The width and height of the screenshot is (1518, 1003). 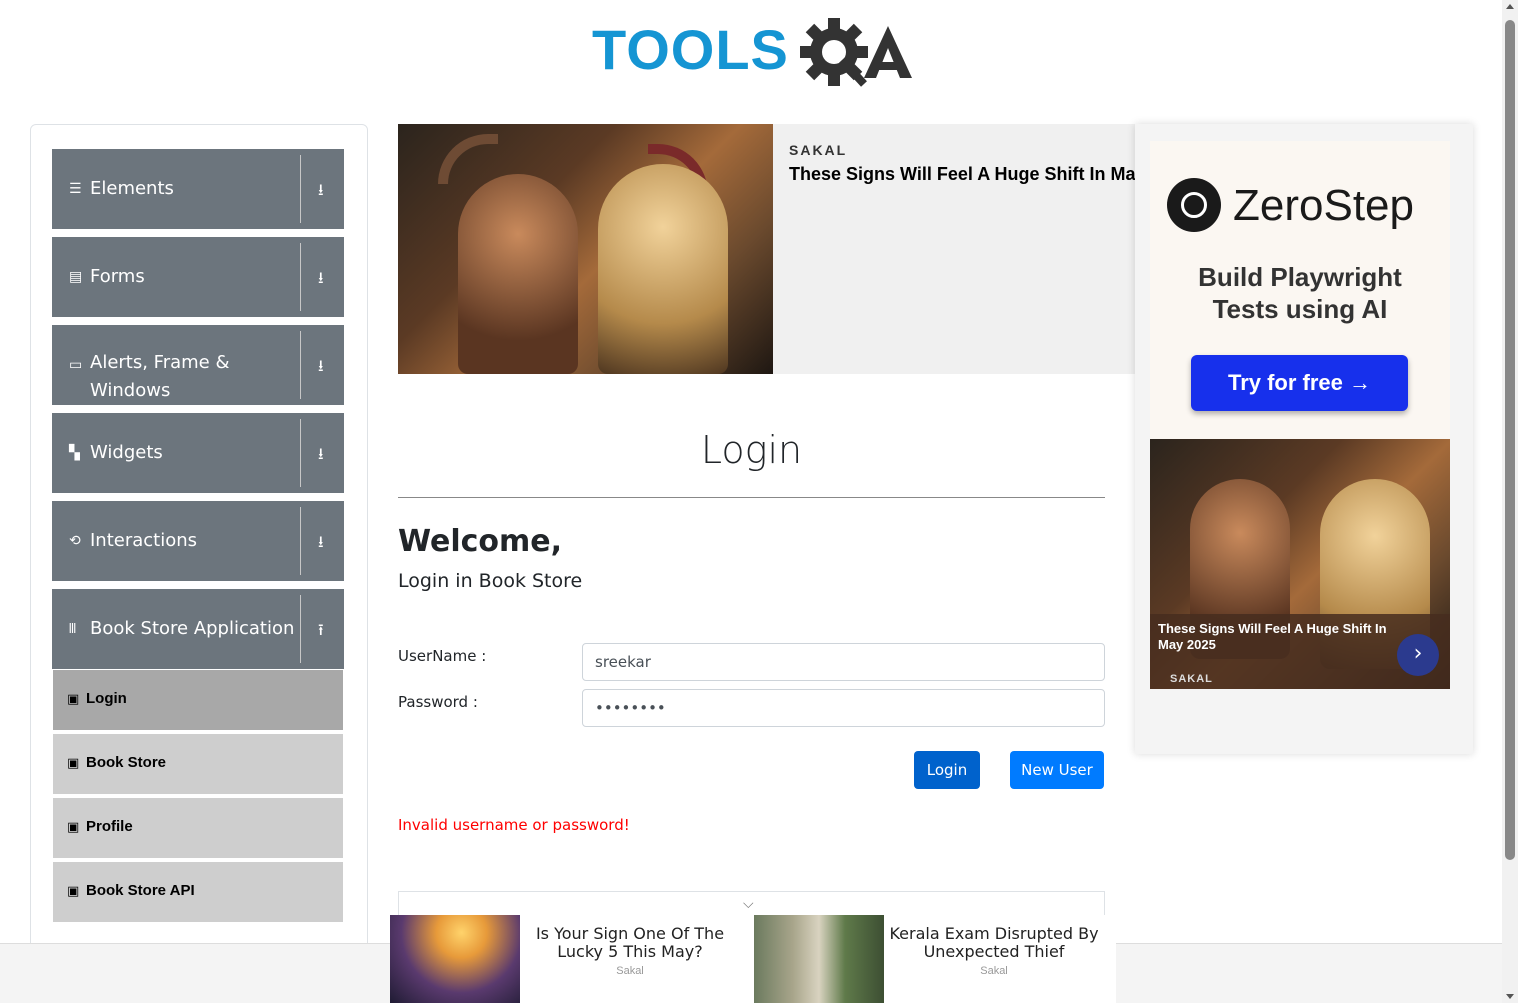 What do you see at coordinates (1510, 440) in the screenshot?
I see `scrollbar-thumb` at bounding box center [1510, 440].